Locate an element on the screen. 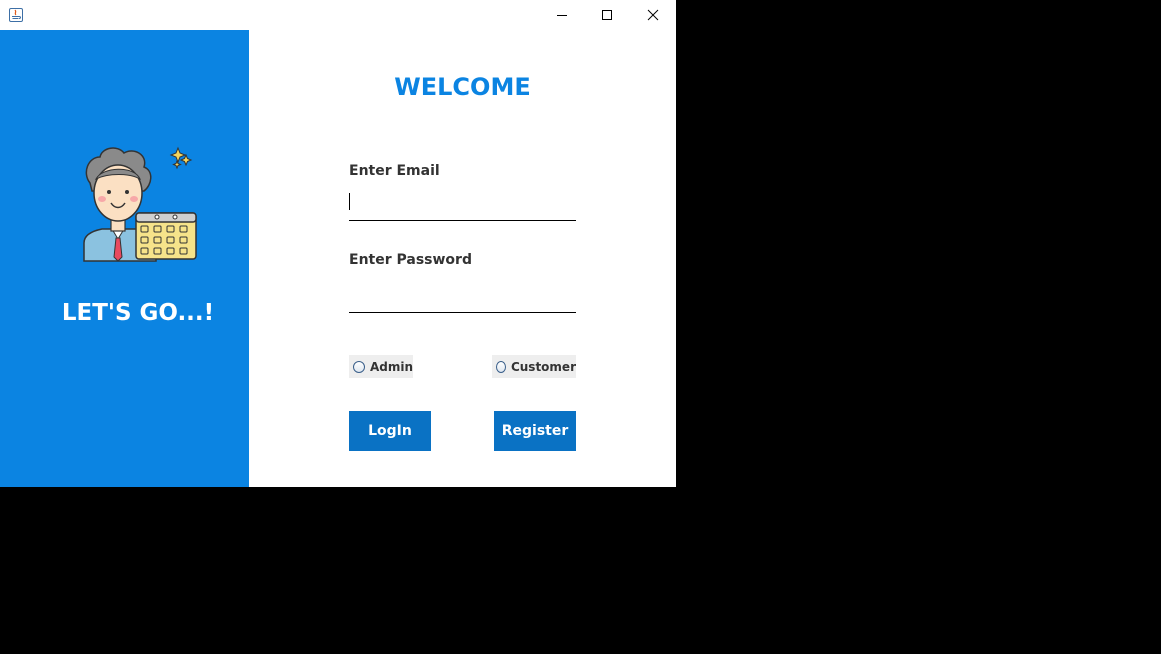 The width and height of the screenshot is (1161, 654). left-branding-panel: LET'S GO...! is located at coordinates (124, 258).